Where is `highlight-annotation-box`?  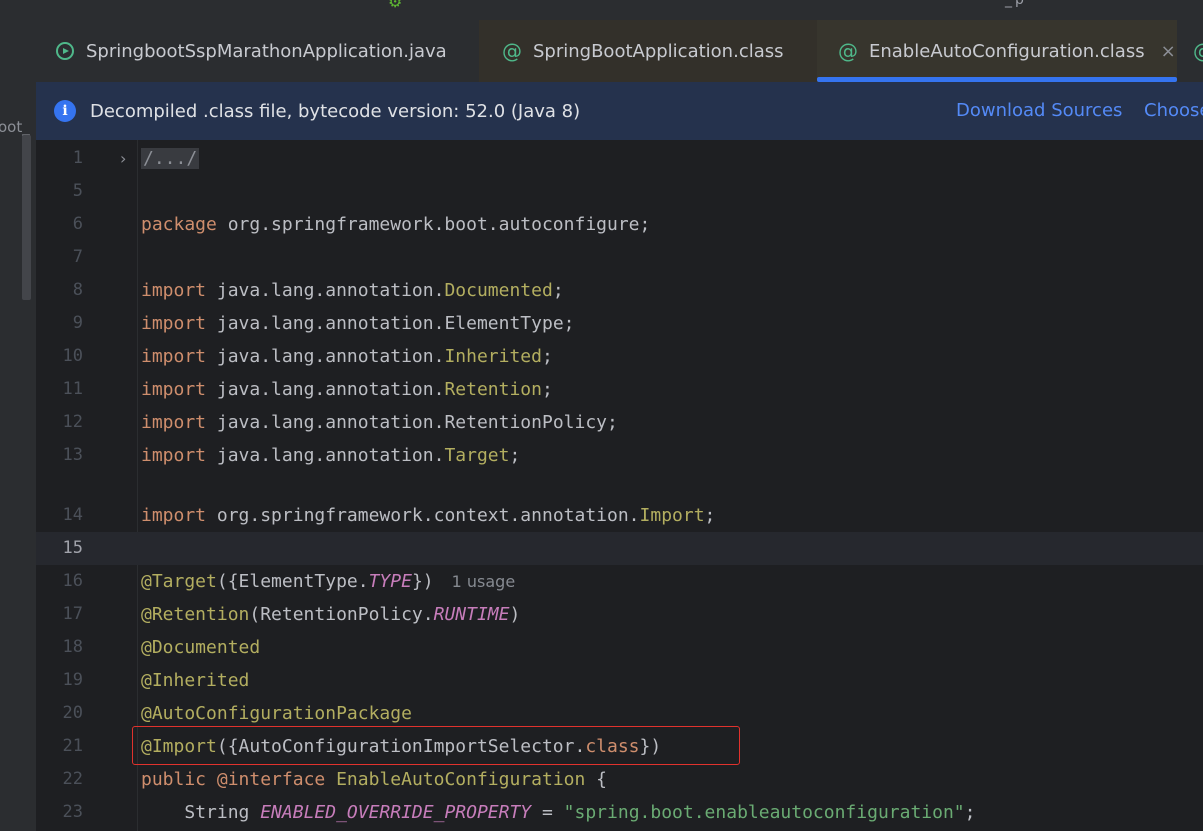
highlight-annotation-box is located at coordinates (436, 745).